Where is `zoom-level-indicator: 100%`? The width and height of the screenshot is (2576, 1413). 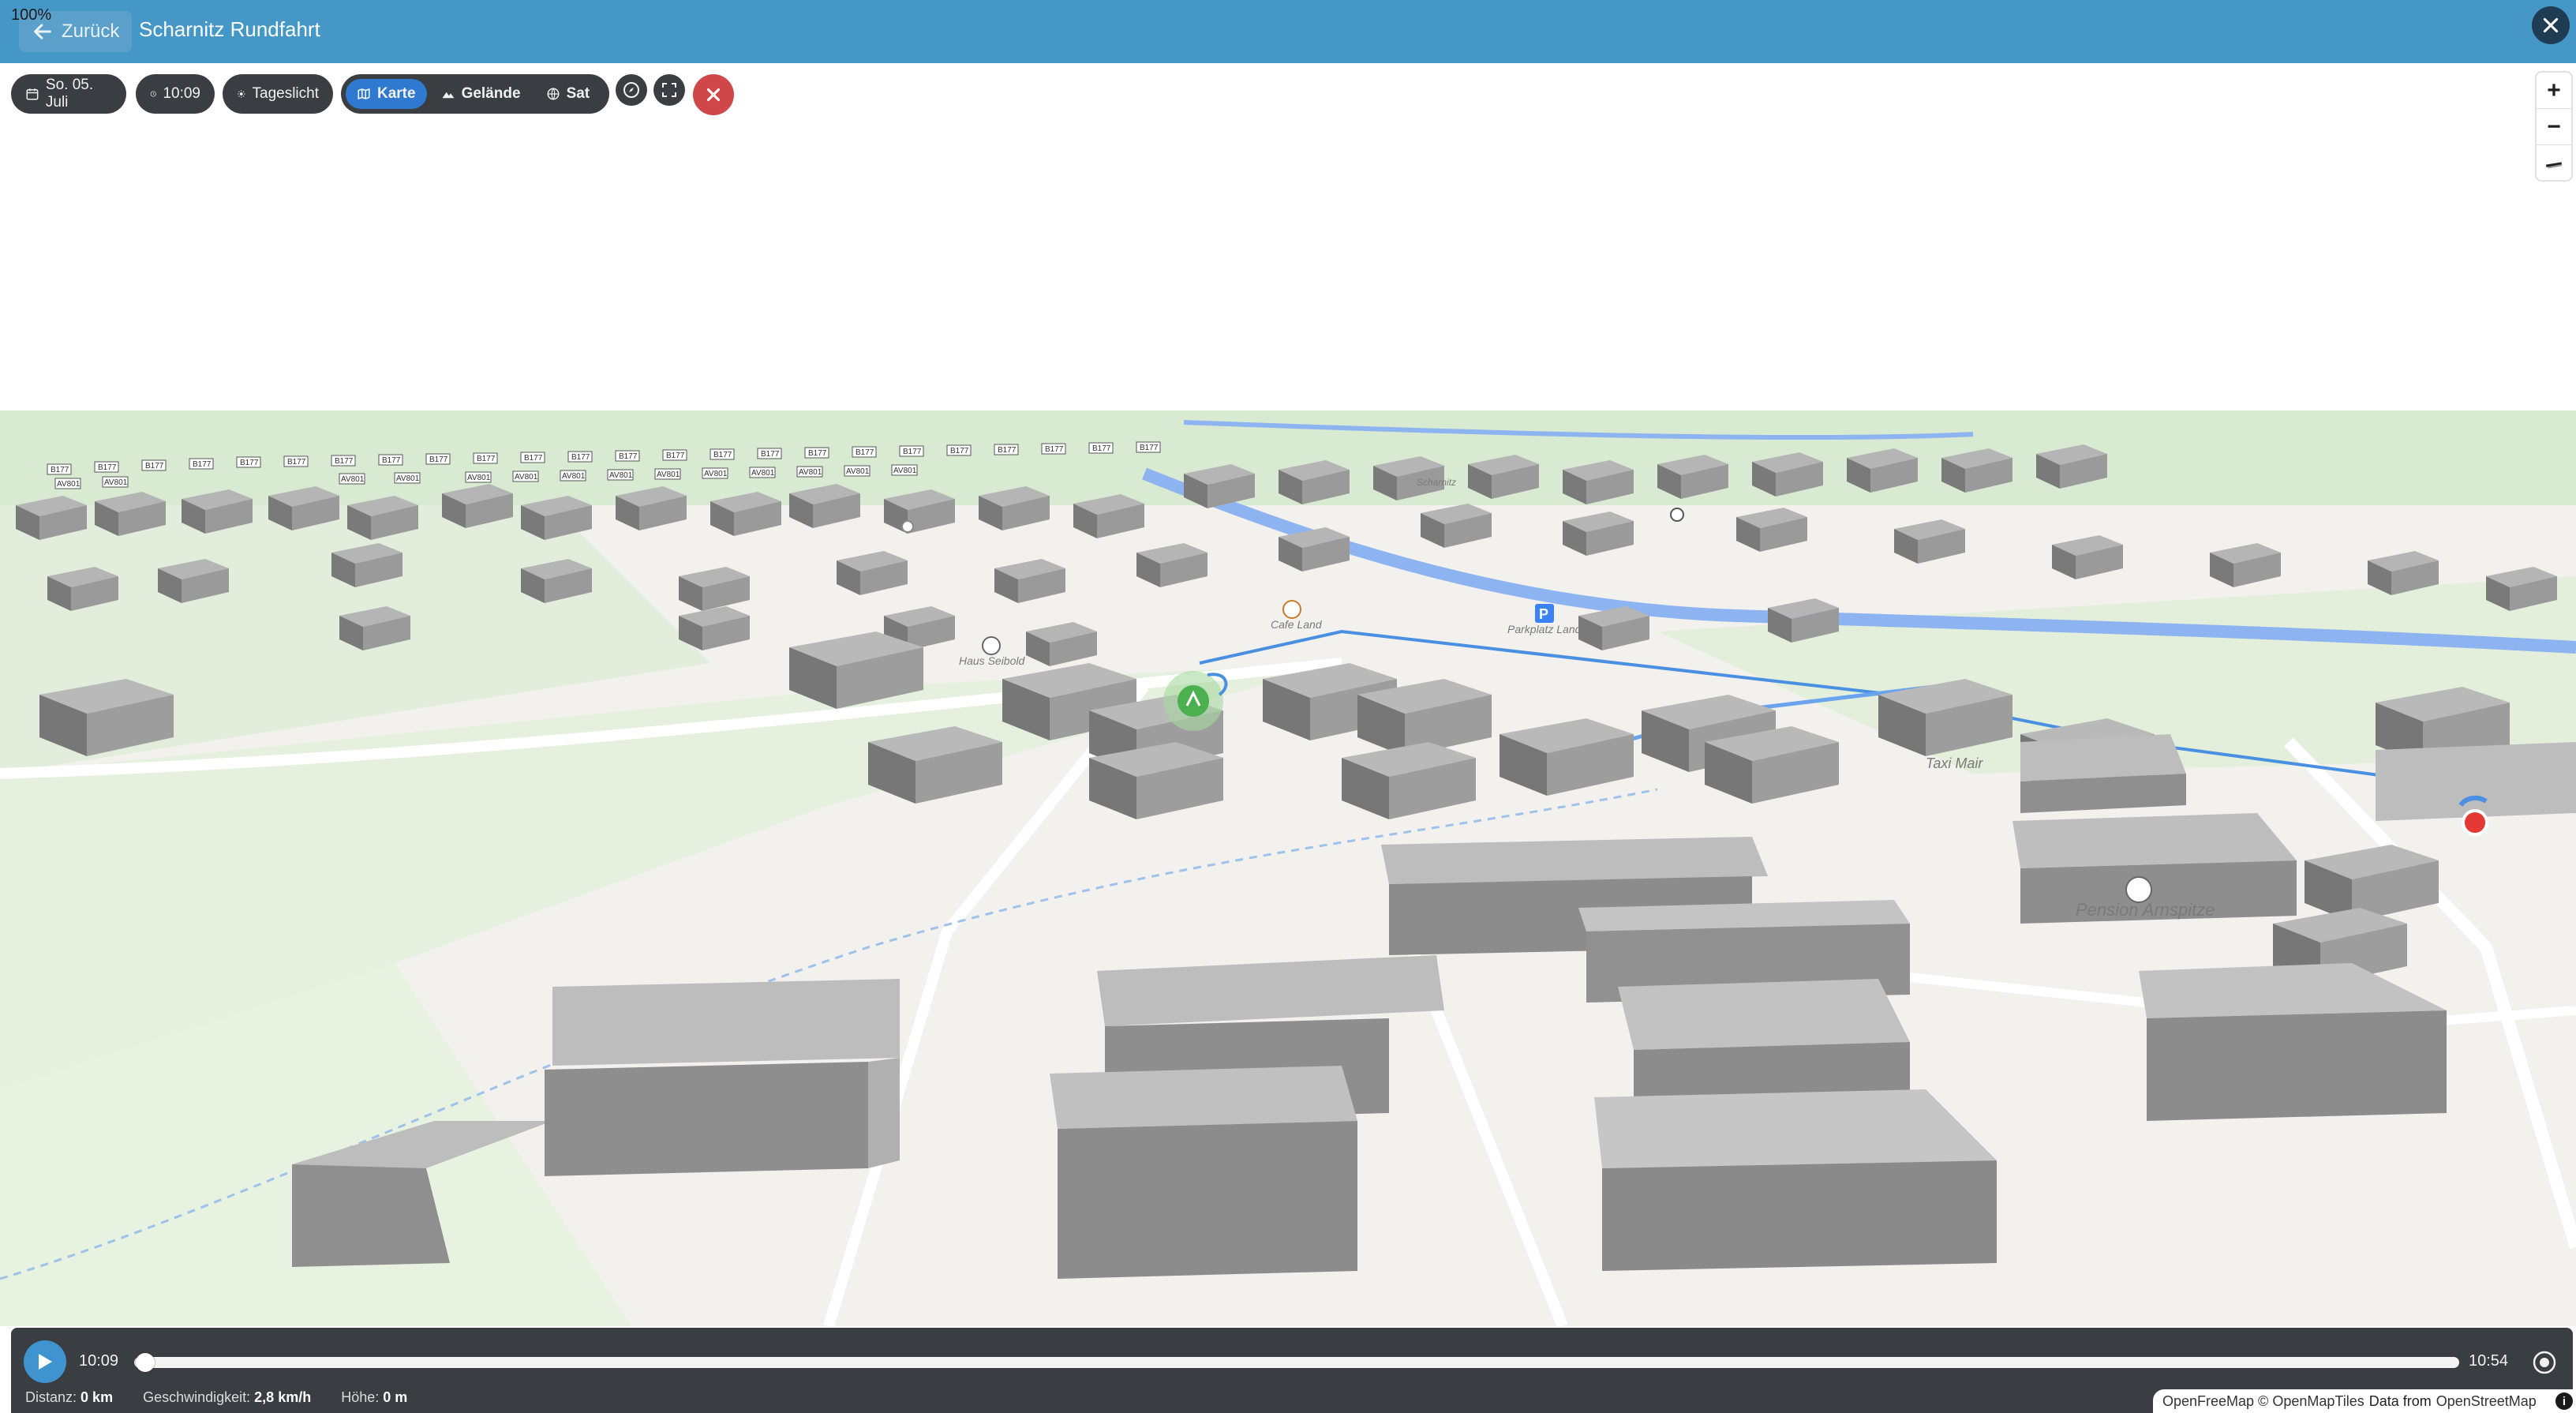 zoom-level-indicator: 100% is located at coordinates (31, 15).